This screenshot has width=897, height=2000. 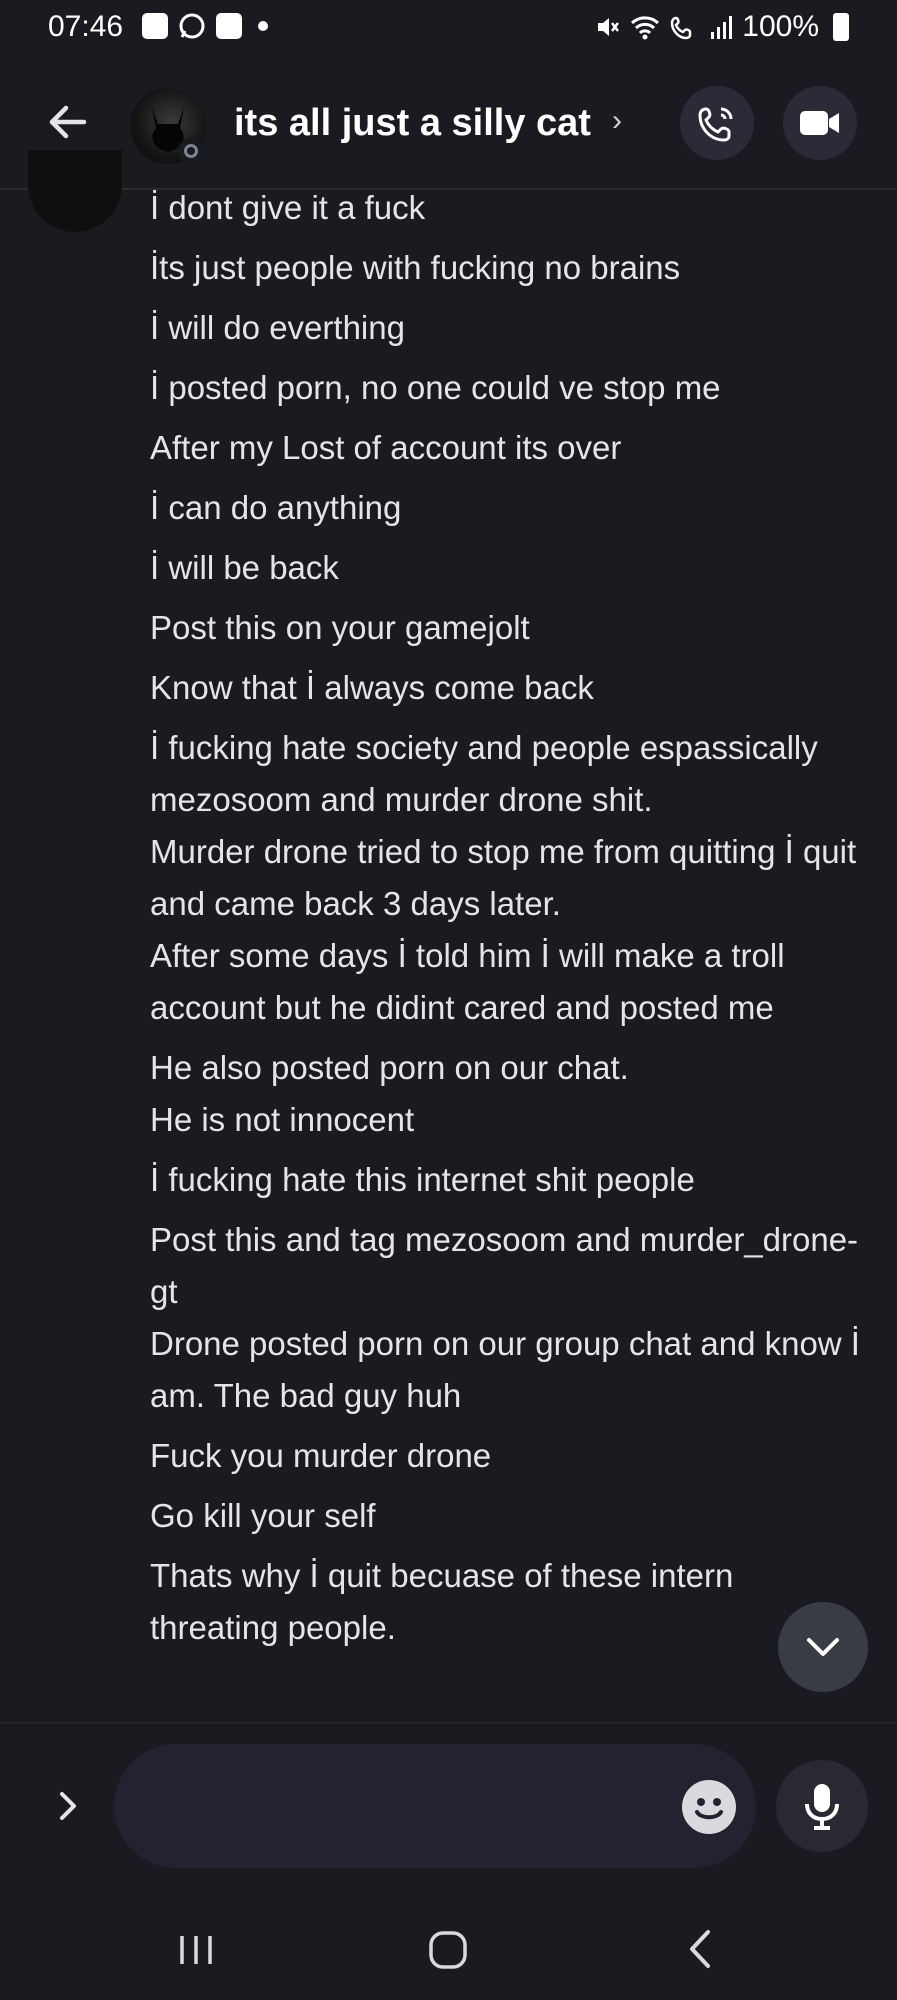 I want to click on battery-icon, so click(x=841, y=27).